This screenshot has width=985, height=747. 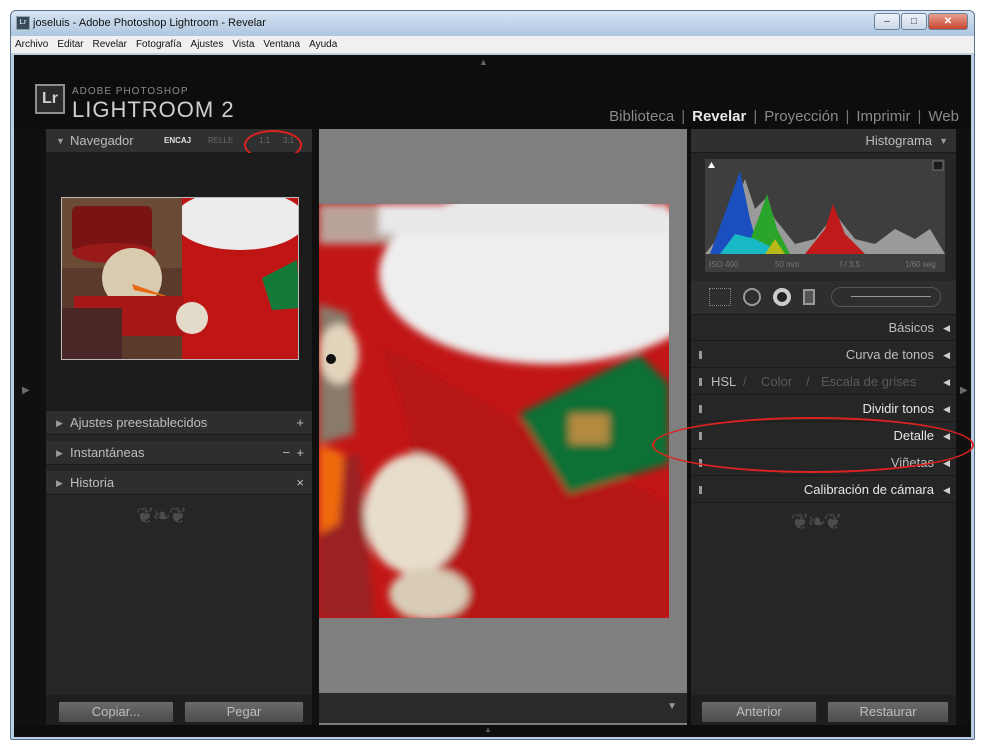 What do you see at coordinates (782, 297) in the screenshot?
I see `red-eye-icon` at bounding box center [782, 297].